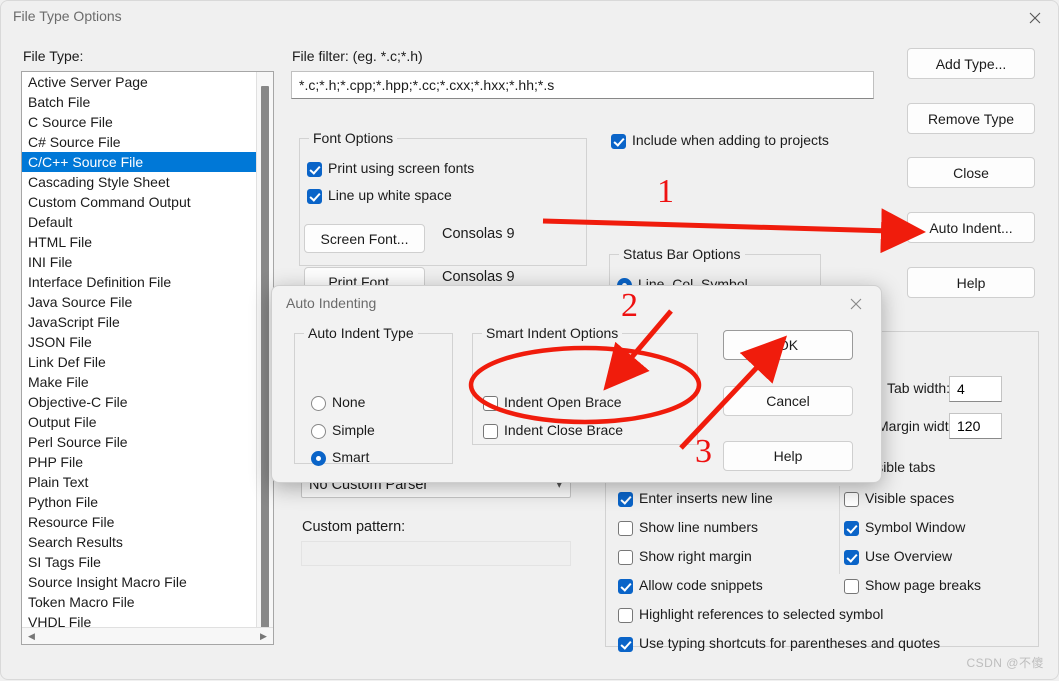  What do you see at coordinates (139, 82) in the screenshot?
I see `list-item: Active Server Page` at bounding box center [139, 82].